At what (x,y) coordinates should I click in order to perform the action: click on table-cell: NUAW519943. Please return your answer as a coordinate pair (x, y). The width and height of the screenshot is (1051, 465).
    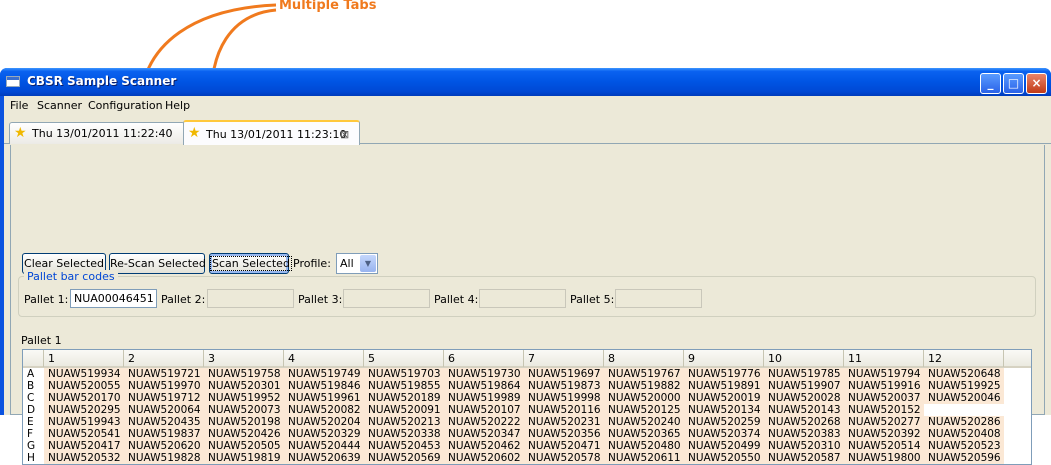
    Looking at the image, I should click on (84, 422).